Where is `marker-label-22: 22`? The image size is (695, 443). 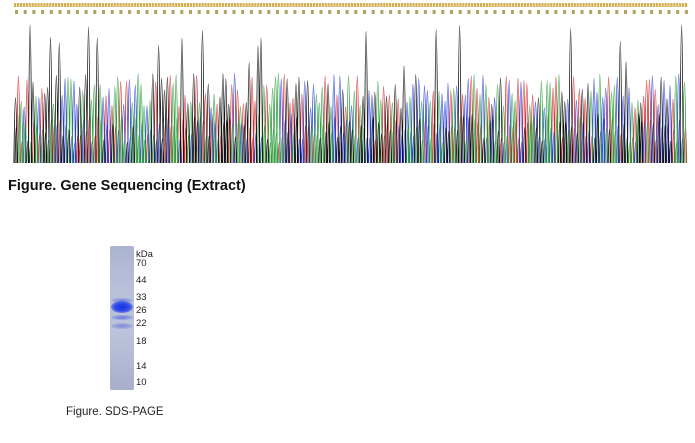 marker-label-22: 22 is located at coordinates (141, 323).